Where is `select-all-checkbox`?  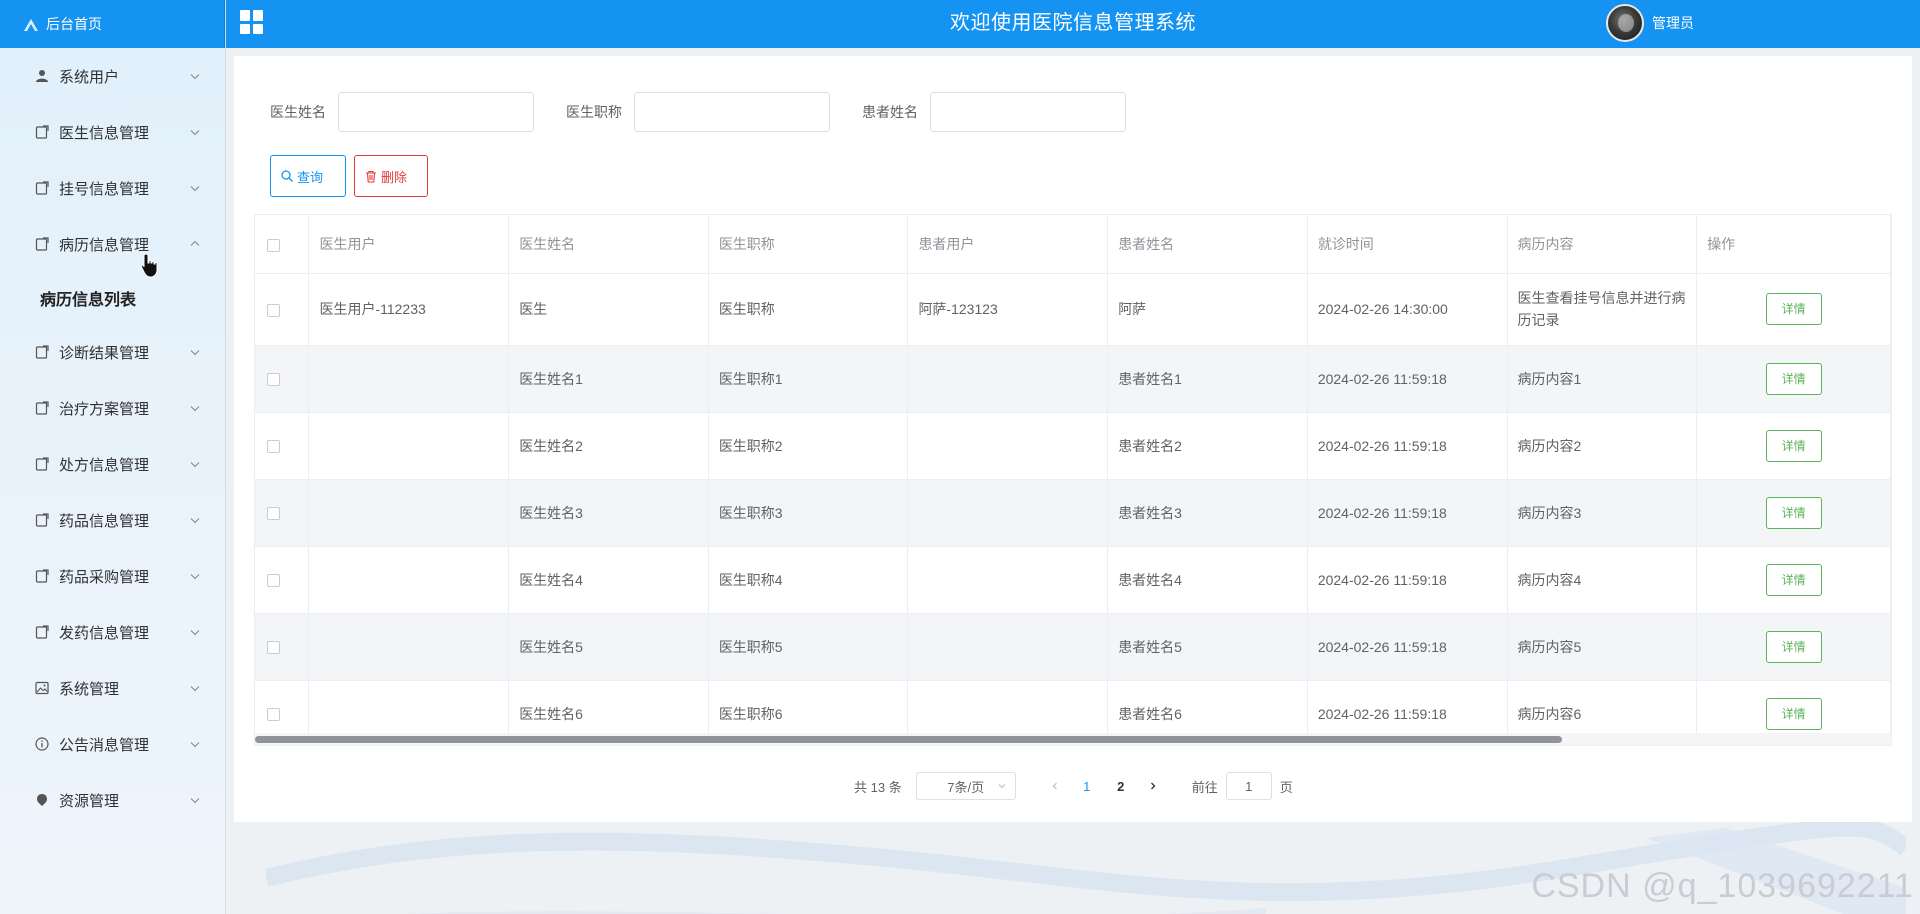 select-all-checkbox is located at coordinates (273, 245).